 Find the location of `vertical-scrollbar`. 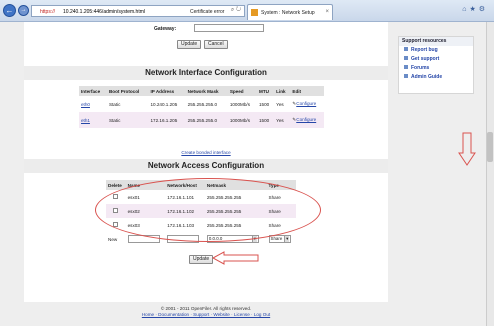

vertical-scrollbar is located at coordinates (490, 174).